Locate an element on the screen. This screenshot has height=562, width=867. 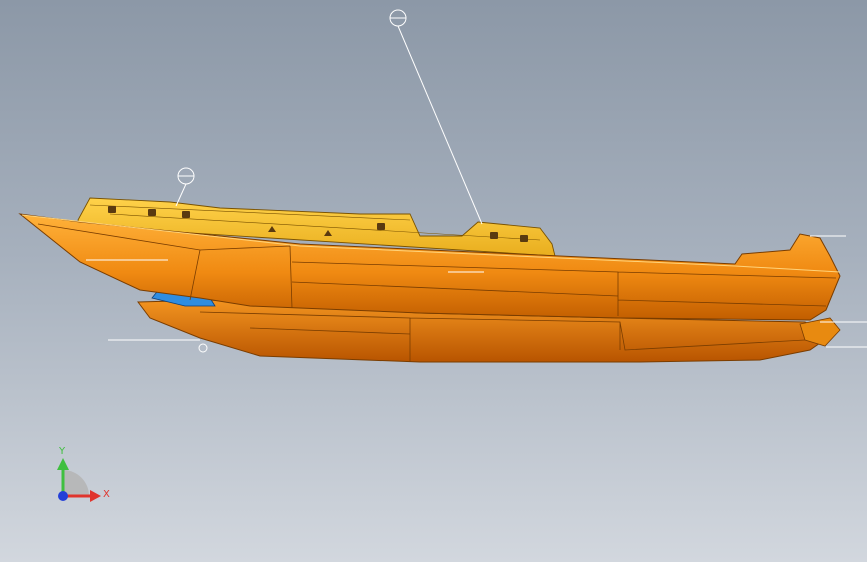
triad-xy-plane is located at coordinates (76, 483).